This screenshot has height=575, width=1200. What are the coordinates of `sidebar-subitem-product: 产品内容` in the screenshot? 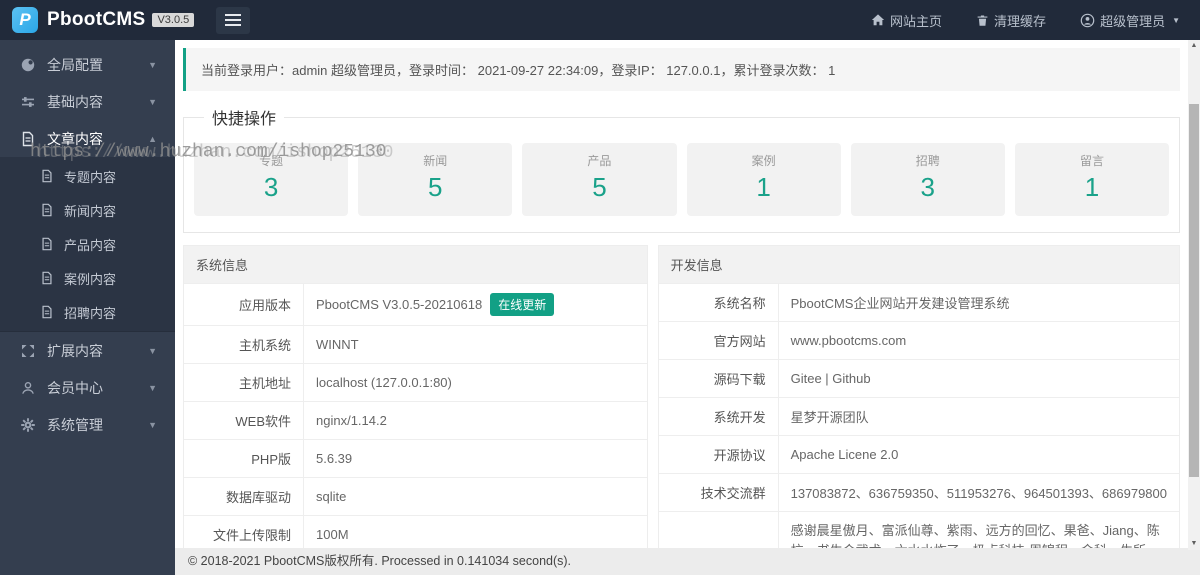 It's located at (87, 244).